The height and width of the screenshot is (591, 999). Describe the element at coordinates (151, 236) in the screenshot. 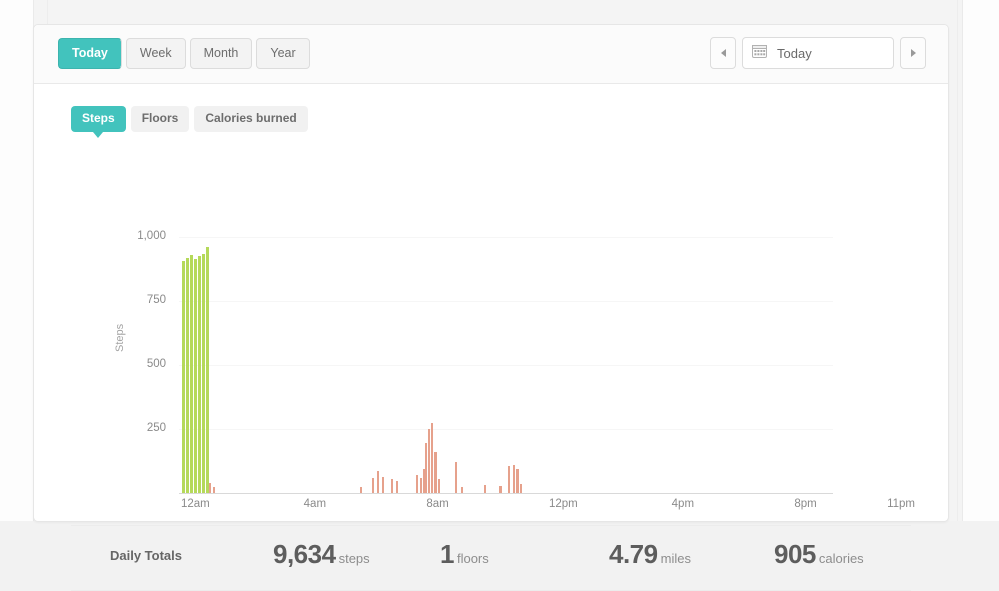

I see `y-tick-1000: 1,000` at that location.